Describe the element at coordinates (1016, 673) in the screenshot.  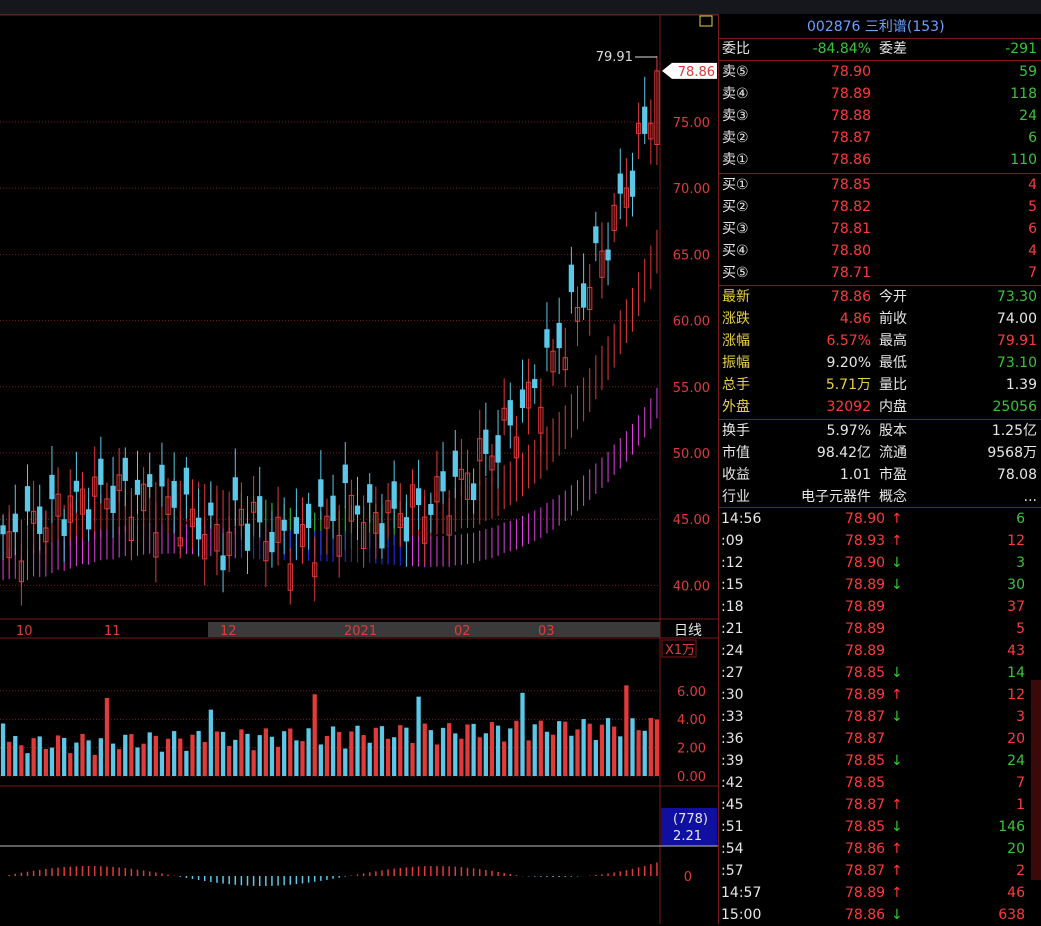
I see `tick-volume: 14` at that location.